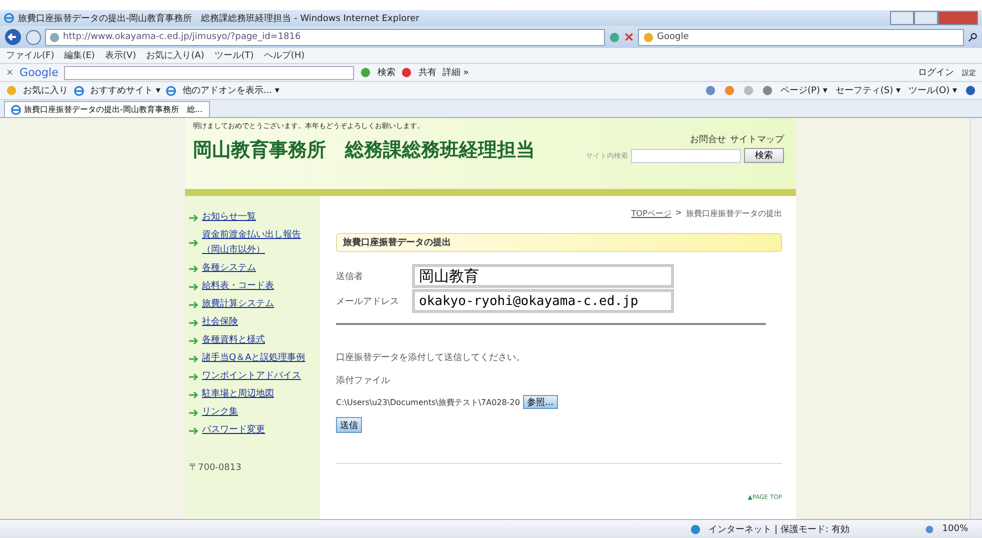  Describe the element at coordinates (238, 304) in the screenshot. I see `sidebar-link: 旅費計算システム` at that location.